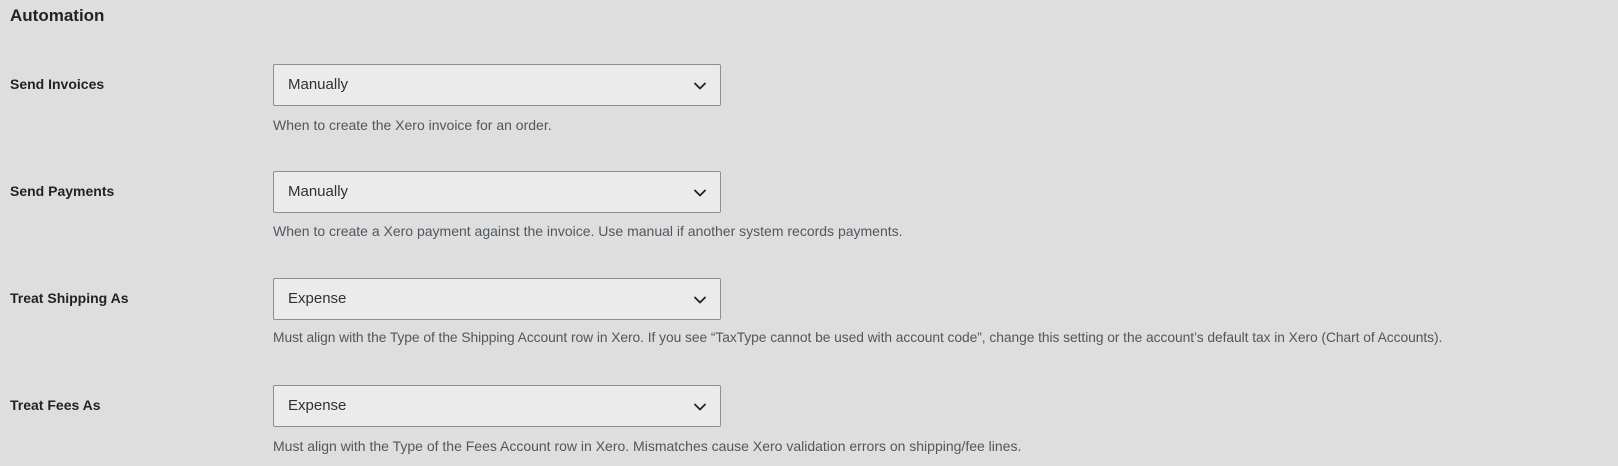 This screenshot has height=466, width=1618. What do you see at coordinates (497, 406) in the screenshot?
I see `treat-fees-as-select: Expense` at bounding box center [497, 406].